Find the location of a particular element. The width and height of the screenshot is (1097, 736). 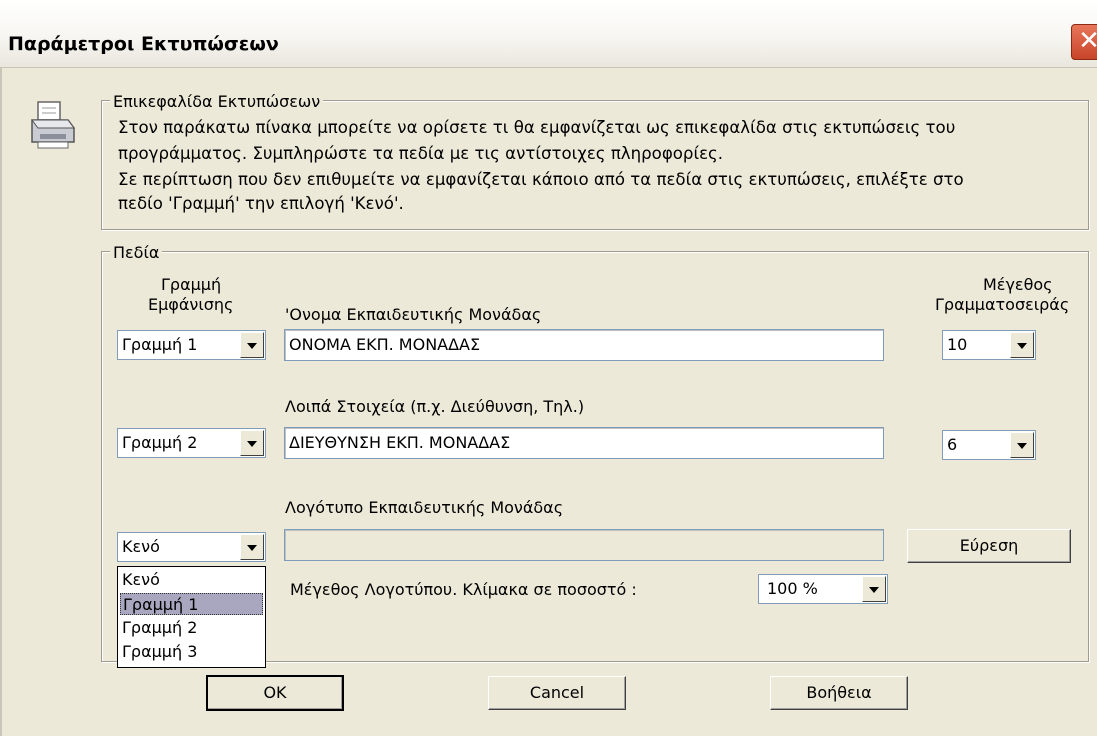

school-name-font-size-value: 10 is located at coordinates (957, 344).